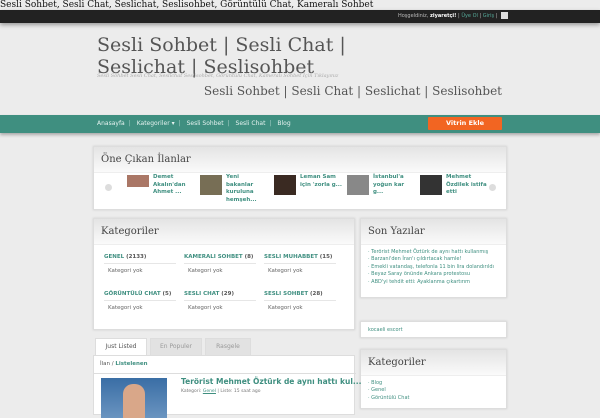  I want to click on category-name: SESLI SOHBET, so click(286, 294).